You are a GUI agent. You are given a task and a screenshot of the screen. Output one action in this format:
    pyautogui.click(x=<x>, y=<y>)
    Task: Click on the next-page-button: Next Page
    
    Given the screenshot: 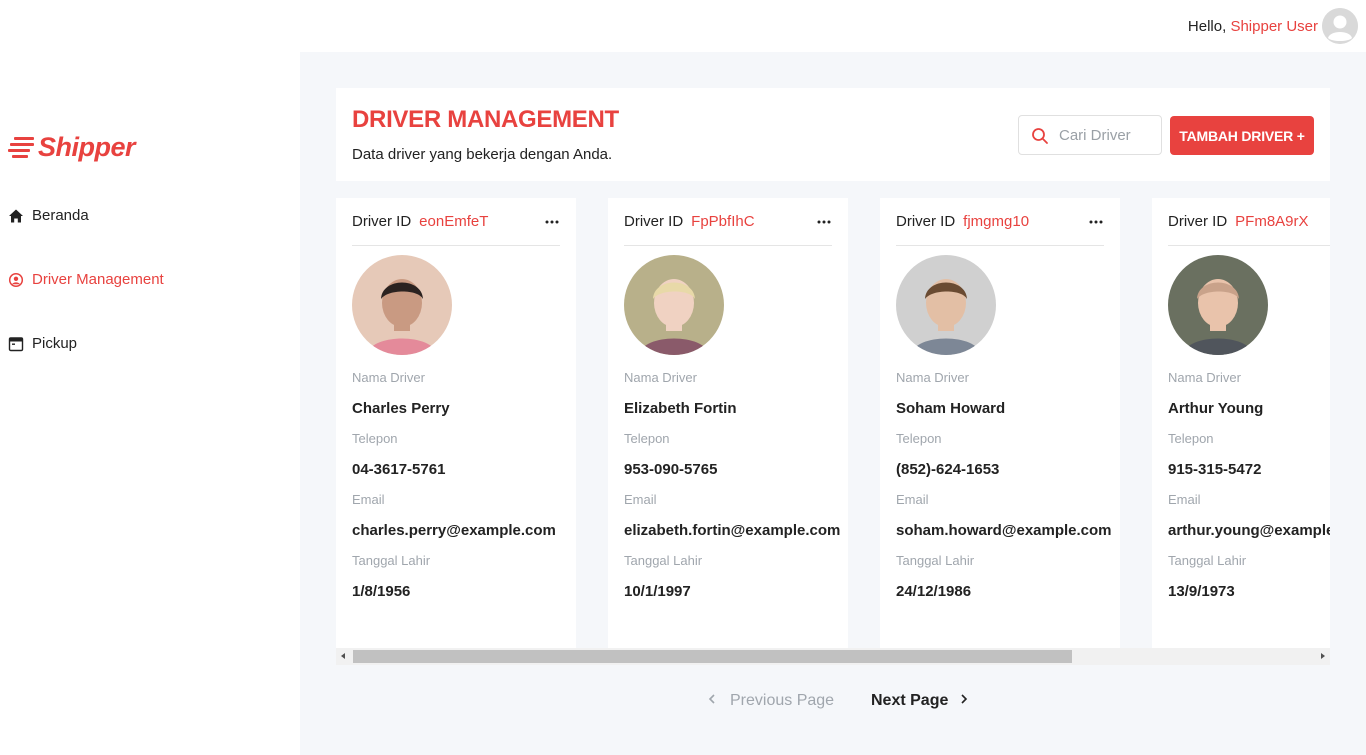 What is the action you would take?
    pyautogui.click(x=919, y=701)
    